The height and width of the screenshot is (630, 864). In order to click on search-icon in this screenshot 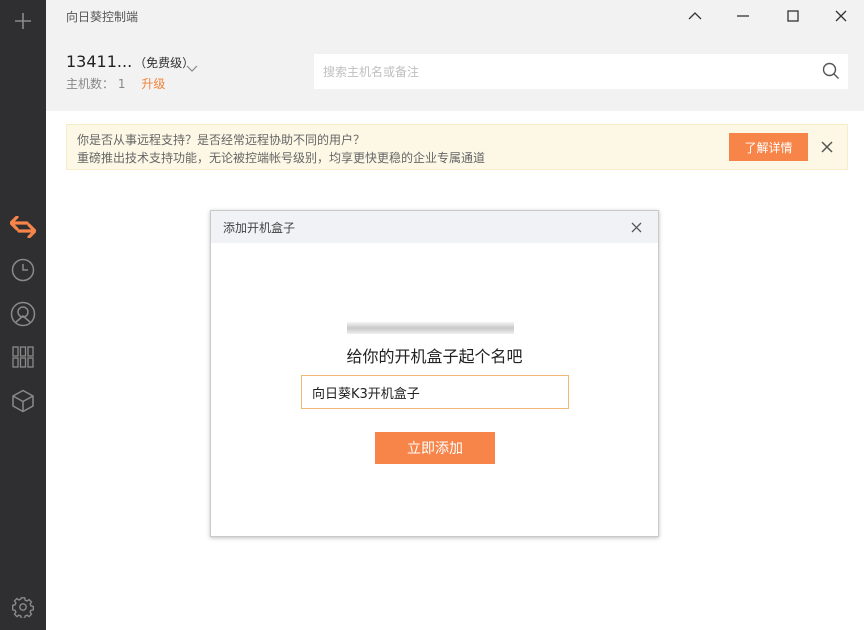, I will do `click(831, 71)`.